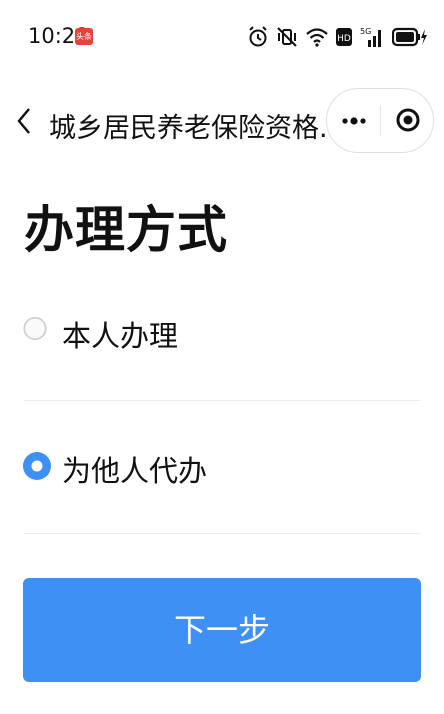 The height and width of the screenshot is (714, 444). Describe the element at coordinates (408, 120) in the screenshot. I see `target-icon` at that location.